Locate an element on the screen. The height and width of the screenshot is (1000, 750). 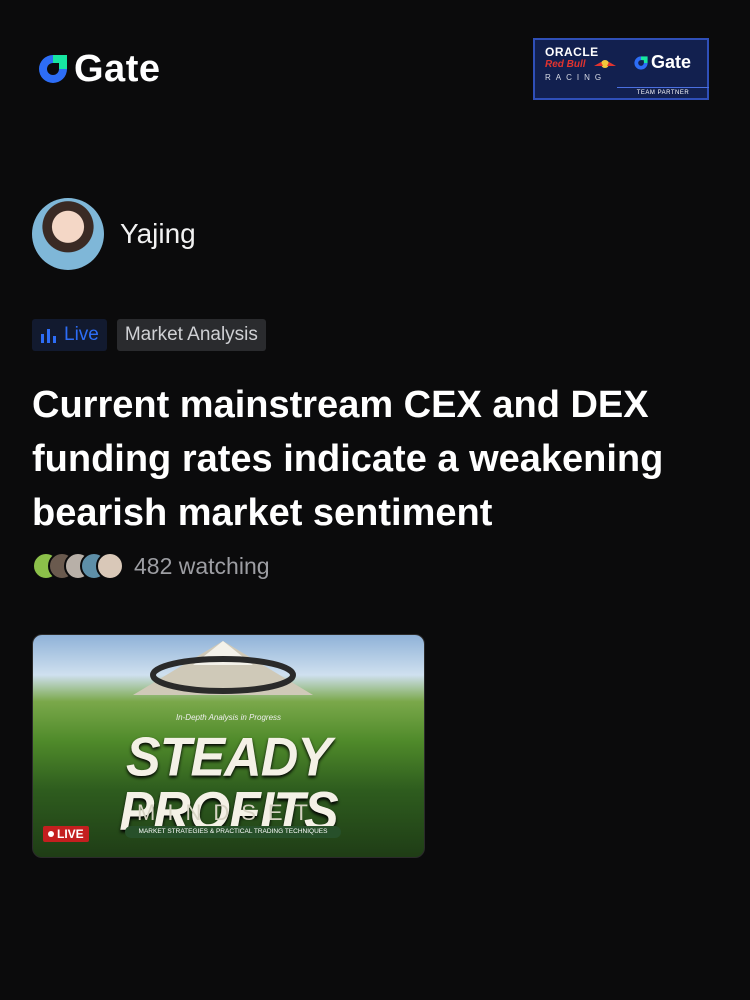
thumbnail-caption: In-Depth Analysis in Progress is located at coordinates (228, 717).